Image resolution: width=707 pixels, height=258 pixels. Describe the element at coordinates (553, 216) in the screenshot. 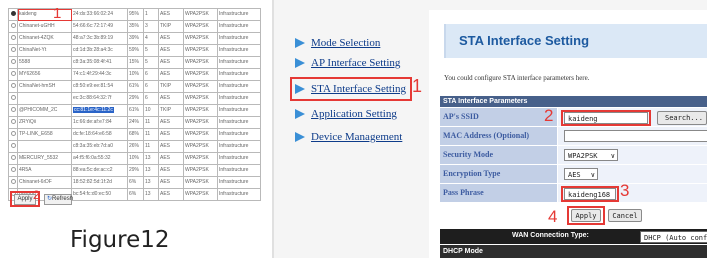

I see `step-4-label: 4` at that location.